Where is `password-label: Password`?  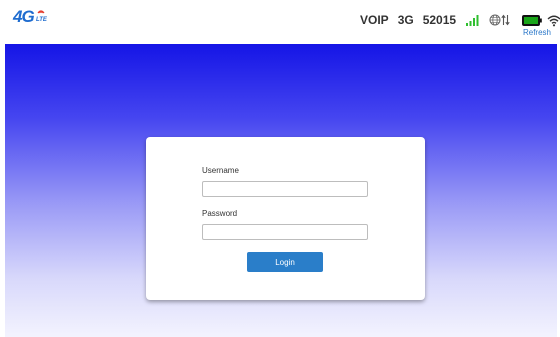
password-label: Password is located at coordinates (220, 213).